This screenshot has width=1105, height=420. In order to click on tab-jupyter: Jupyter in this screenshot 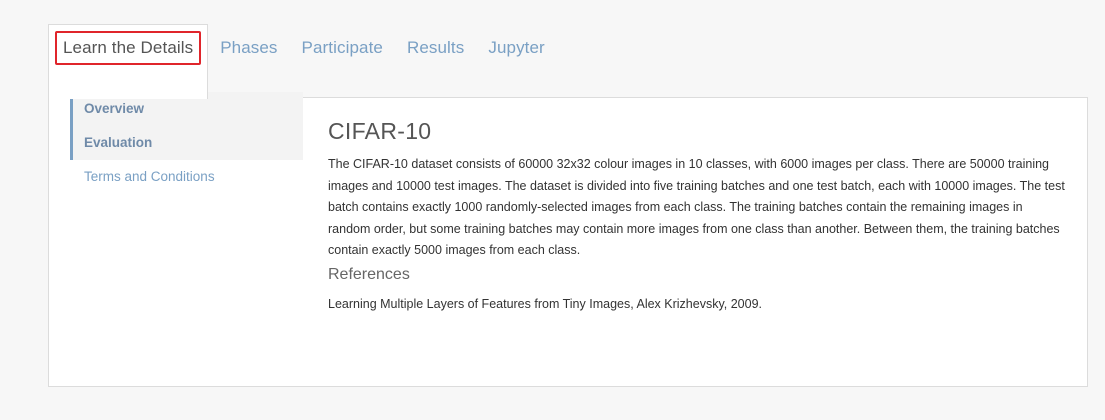, I will do `click(516, 48)`.